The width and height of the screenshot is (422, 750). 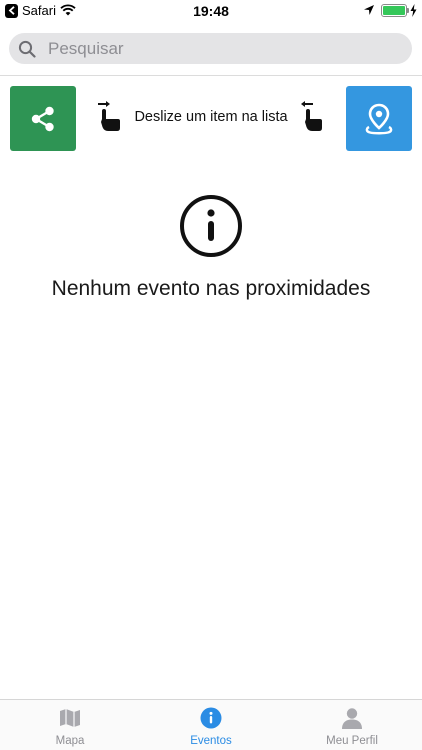 What do you see at coordinates (211, 741) in the screenshot?
I see `tab-label-eventos: Eventos` at bounding box center [211, 741].